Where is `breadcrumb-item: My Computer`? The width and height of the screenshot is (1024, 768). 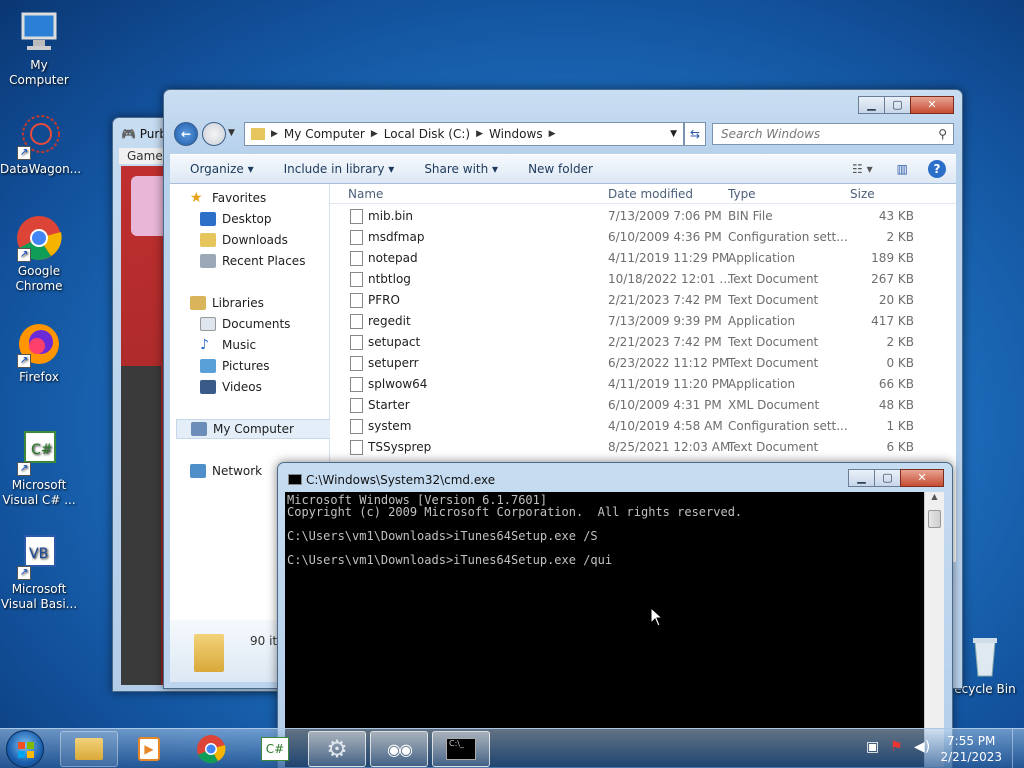
breadcrumb-item: My Computer is located at coordinates (324, 134).